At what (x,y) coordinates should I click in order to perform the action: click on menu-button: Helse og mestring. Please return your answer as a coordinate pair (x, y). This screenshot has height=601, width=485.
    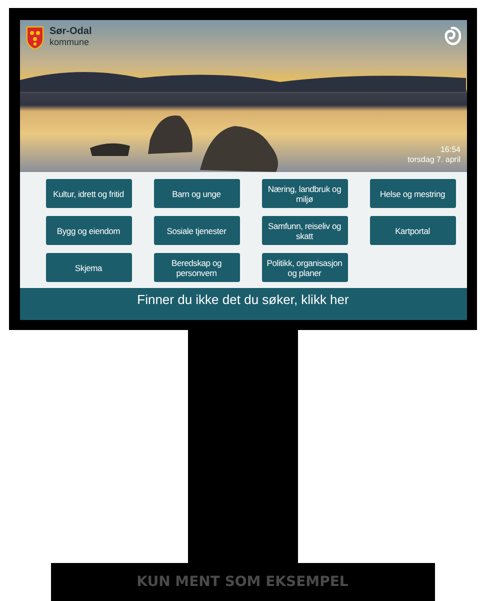
    Looking at the image, I should click on (413, 193).